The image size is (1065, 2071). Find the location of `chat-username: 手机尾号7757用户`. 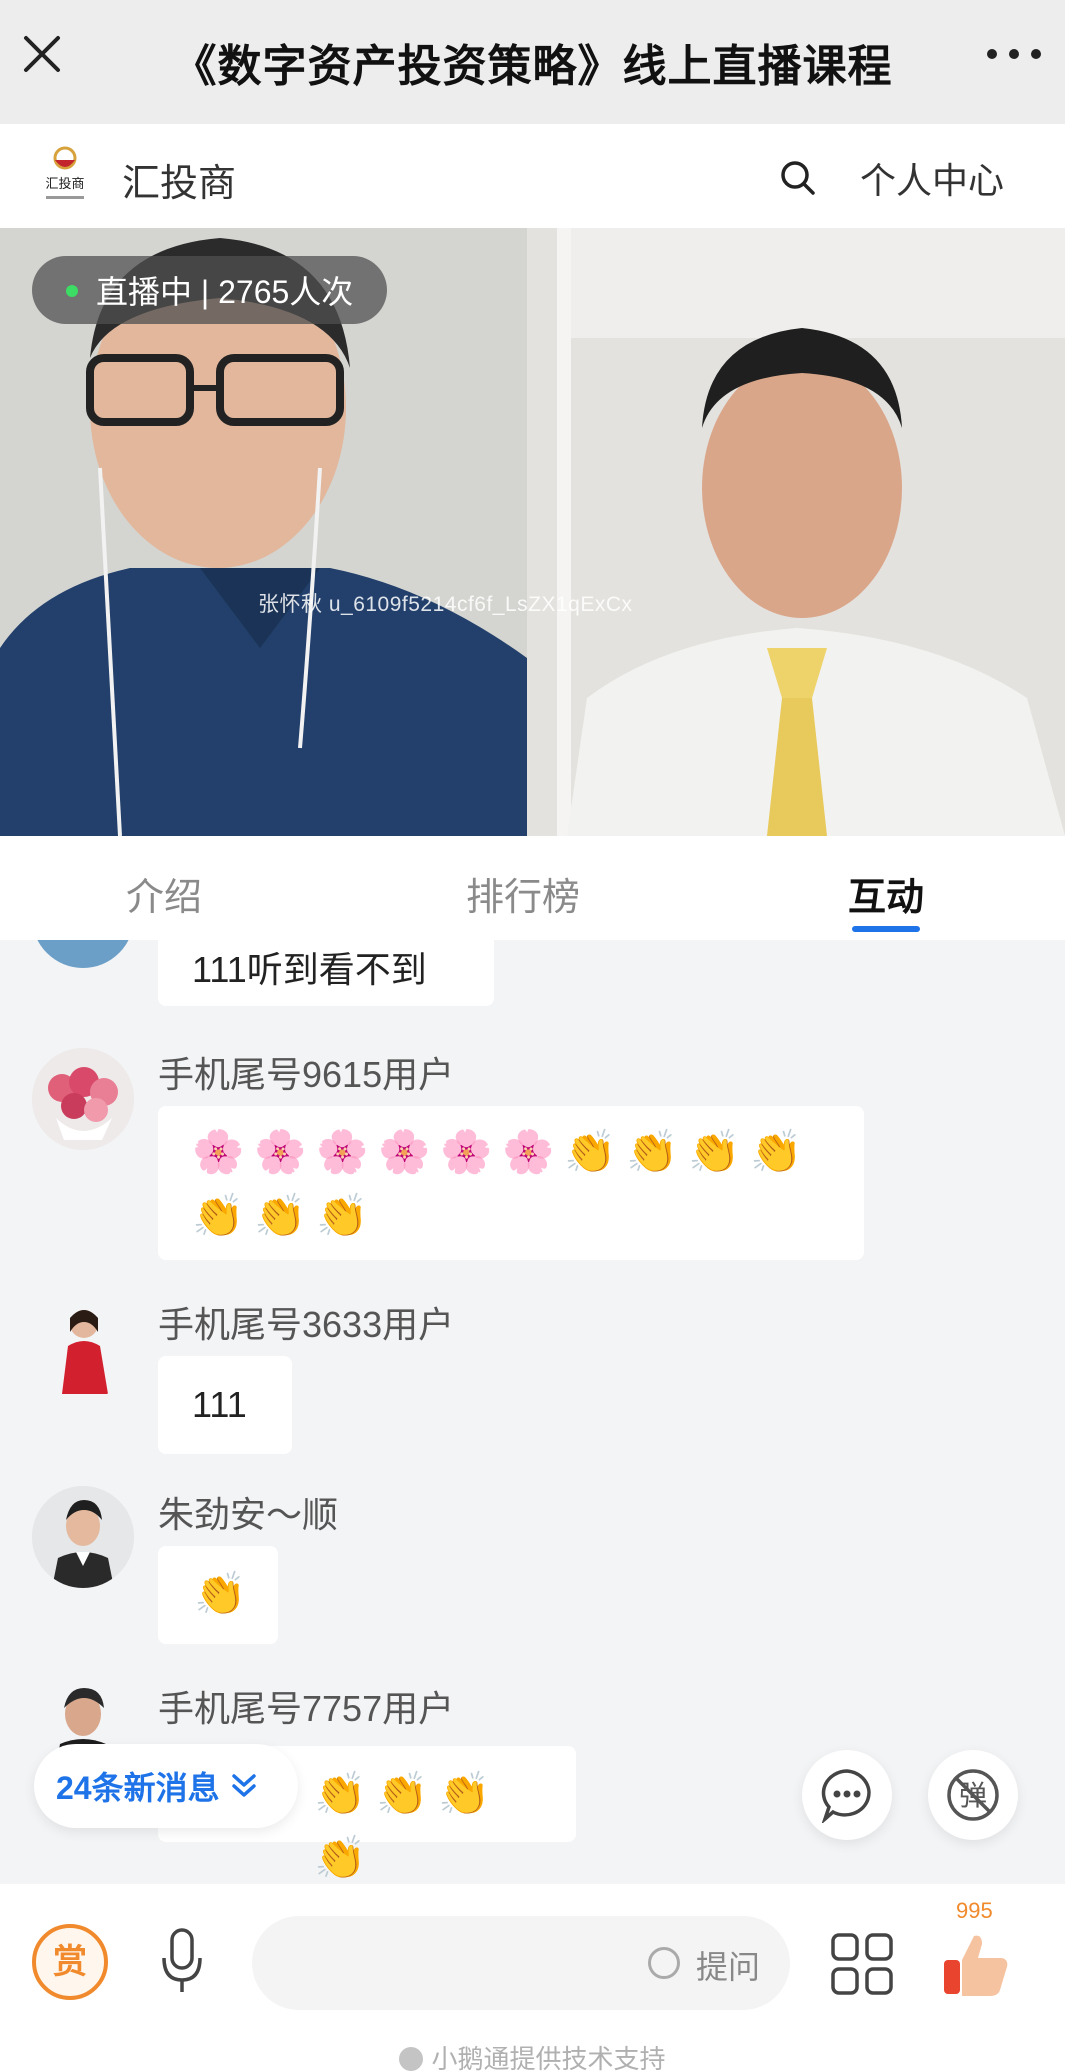

chat-username: 手机尾号7757用户 is located at coordinates (306, 1708).